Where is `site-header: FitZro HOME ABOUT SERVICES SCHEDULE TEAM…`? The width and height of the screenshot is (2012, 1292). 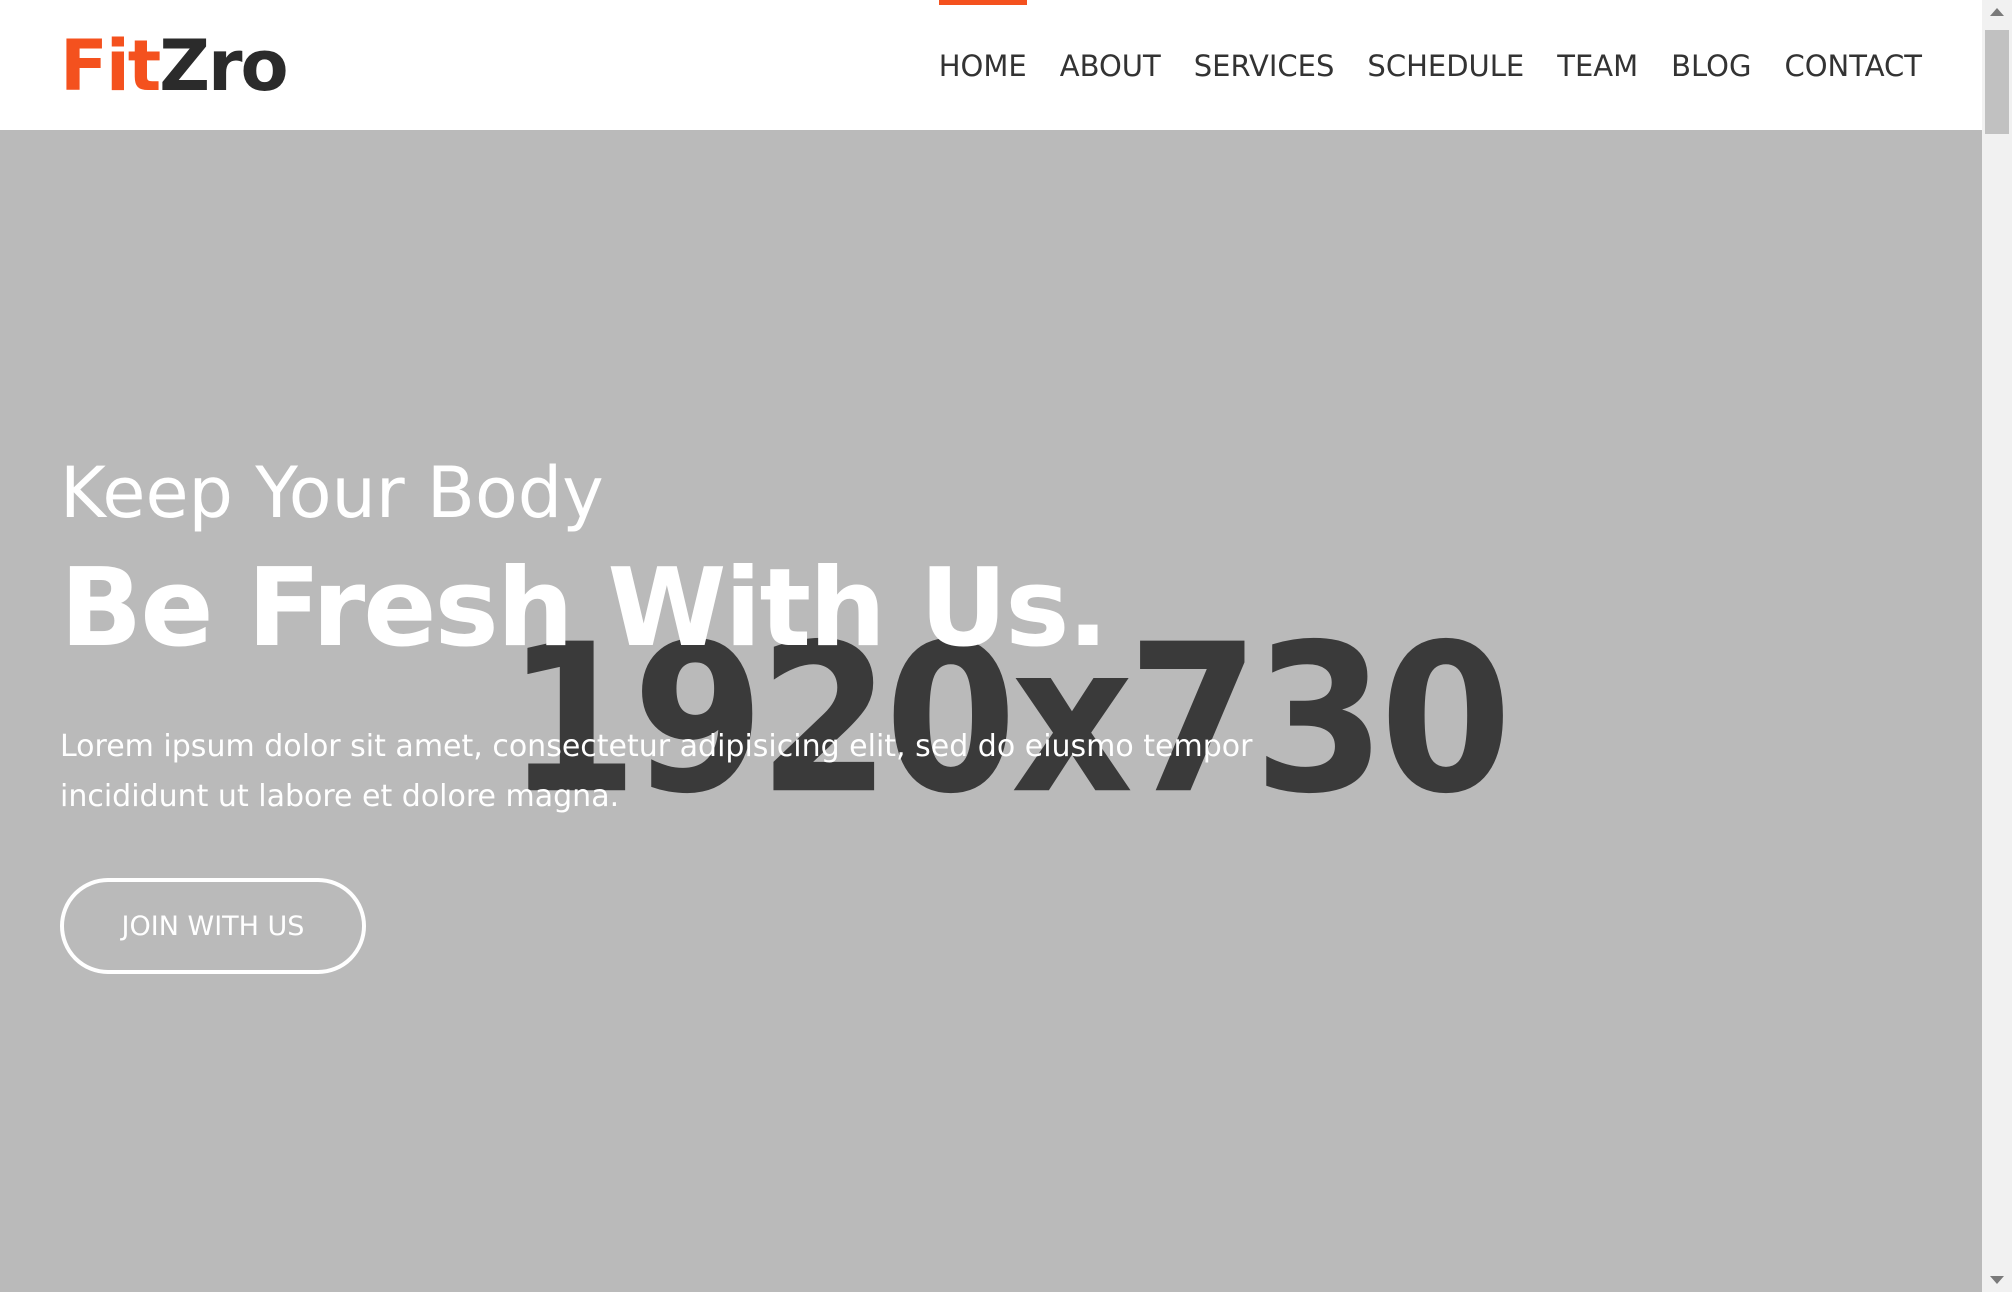
site-header: FitZro HOME ABOUT SERVICES SCHEDULE TEAM… is located at coordinates (991, 65).